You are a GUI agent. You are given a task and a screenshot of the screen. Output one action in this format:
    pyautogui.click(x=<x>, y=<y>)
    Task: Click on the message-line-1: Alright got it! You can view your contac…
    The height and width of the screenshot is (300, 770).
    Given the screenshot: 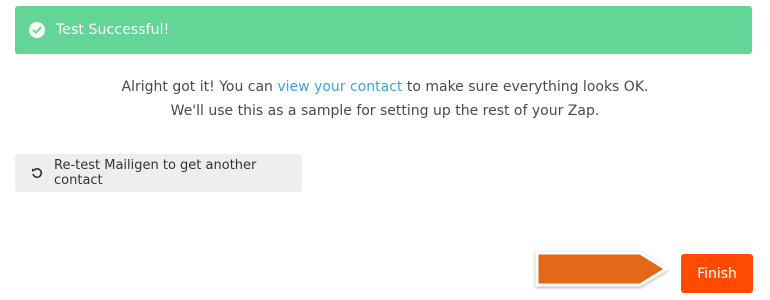 What is the action you would take?
    pyautogui.click(x=385, y=87)
    